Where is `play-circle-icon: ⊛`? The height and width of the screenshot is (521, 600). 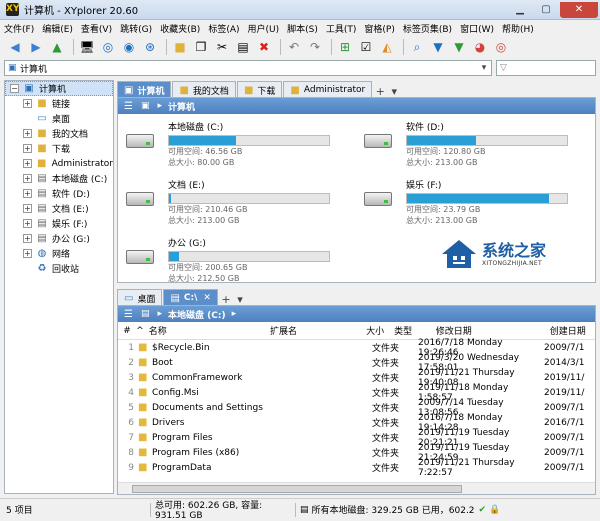
play-circle-icon: ⊛ is located at coordinates (150, 47).